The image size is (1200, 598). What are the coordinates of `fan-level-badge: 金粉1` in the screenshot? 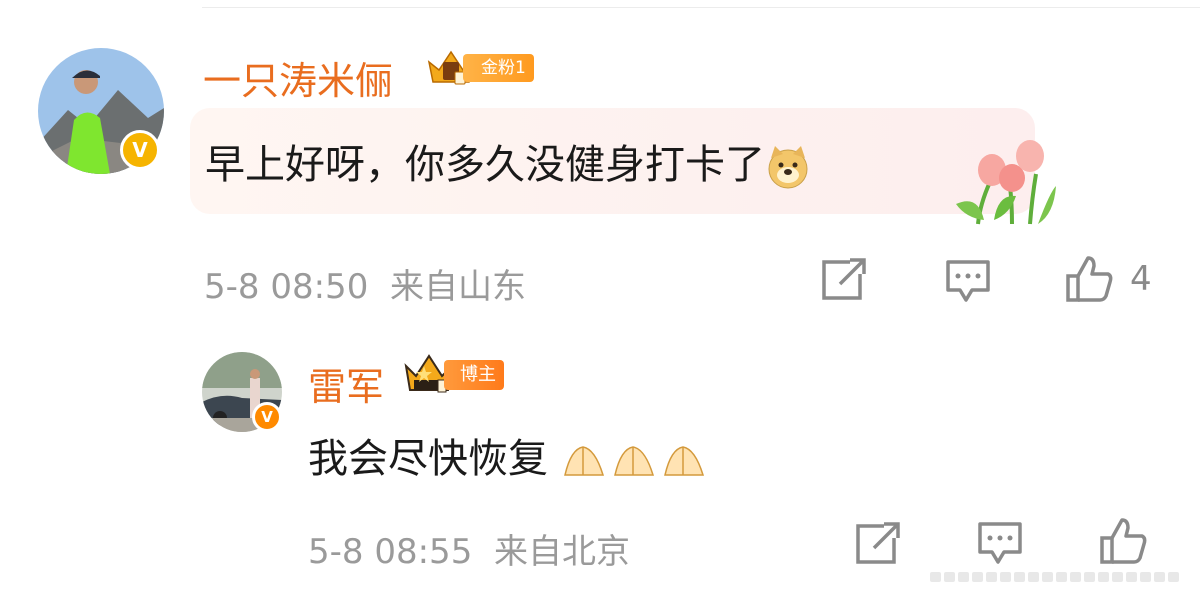 It's located at (479, 68).